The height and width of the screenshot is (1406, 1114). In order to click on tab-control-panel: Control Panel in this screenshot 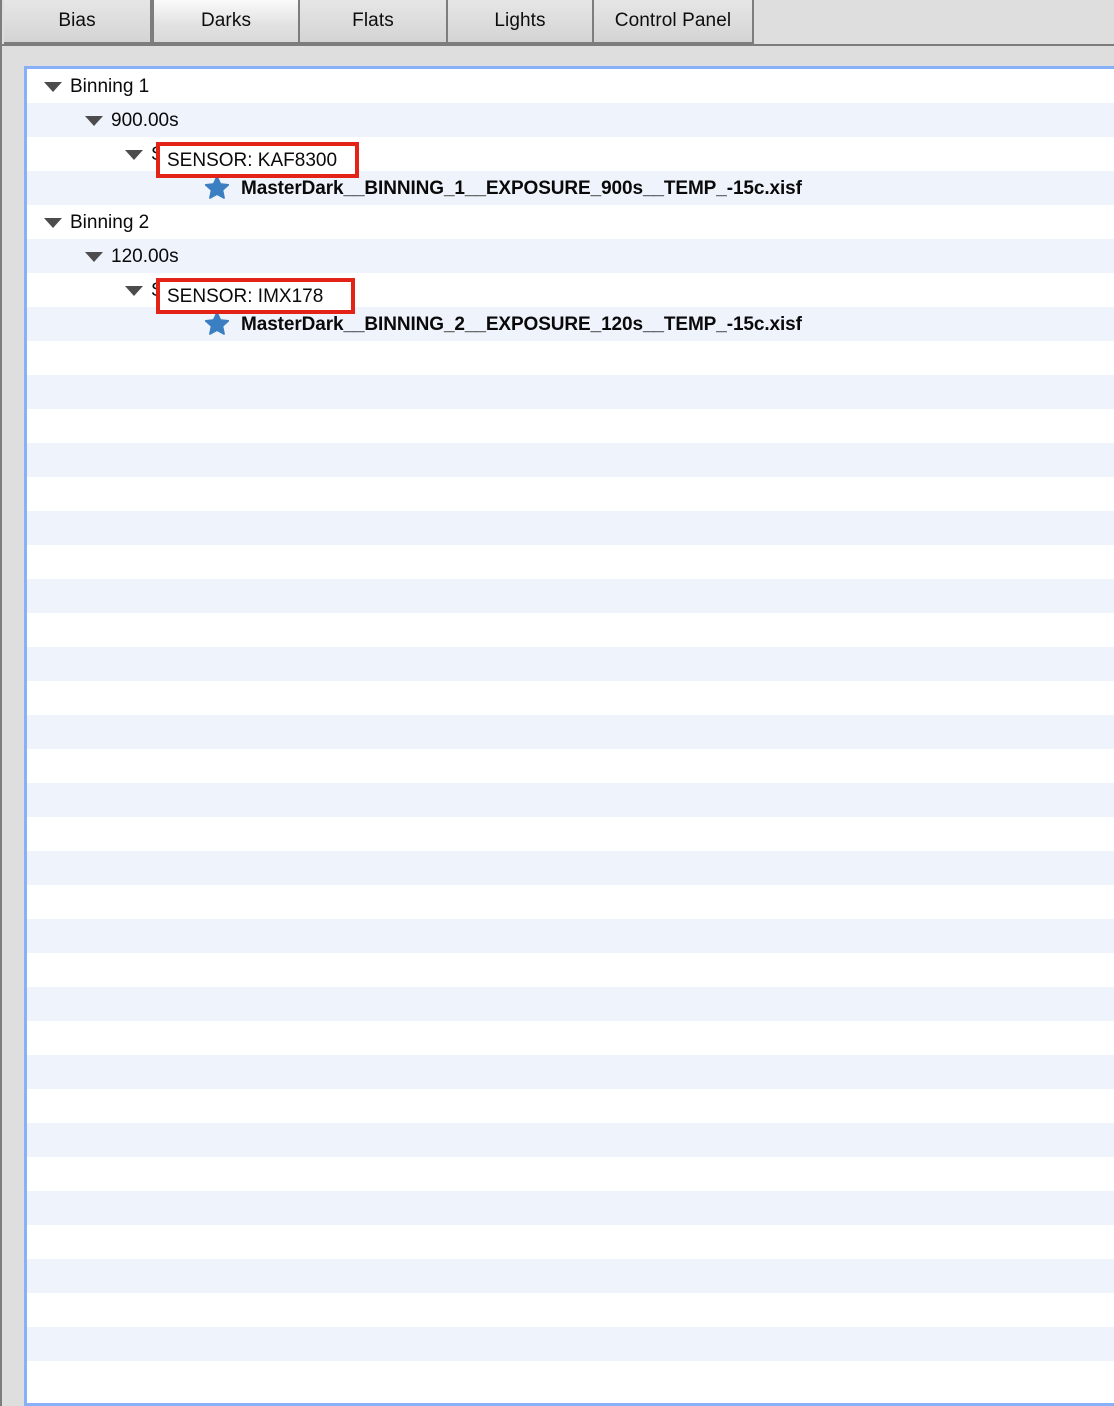, I will do `click(674, 22)`.